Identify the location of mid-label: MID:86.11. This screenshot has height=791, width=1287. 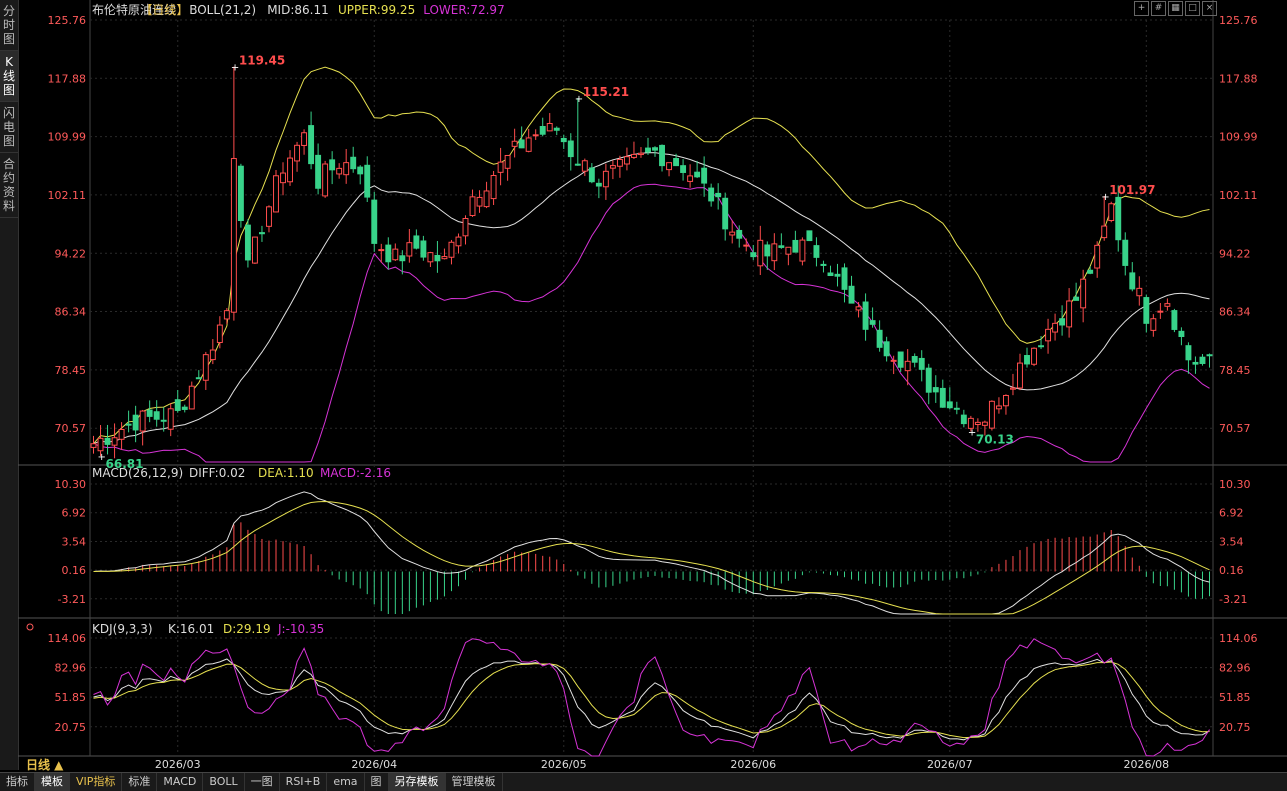
(298, 10).